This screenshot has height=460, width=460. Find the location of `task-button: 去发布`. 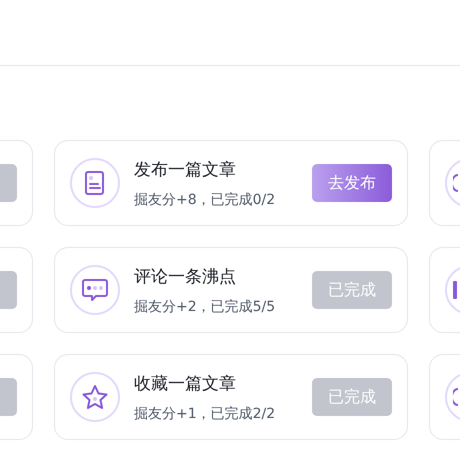

task-button: 去发布 is located at coordinates (352, 183).